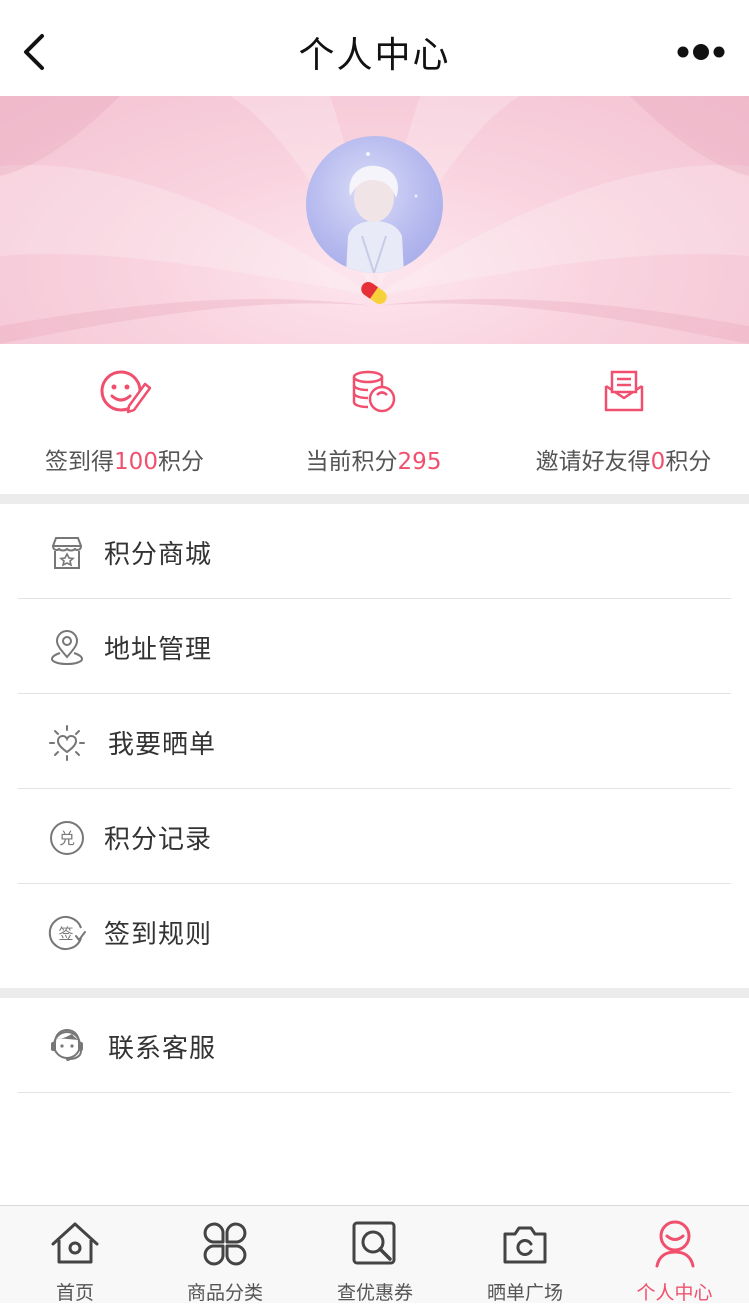  Describe the element at coordinates (674, 1293) in the screenshot. I see `tab-label: 个人中心` at that location.